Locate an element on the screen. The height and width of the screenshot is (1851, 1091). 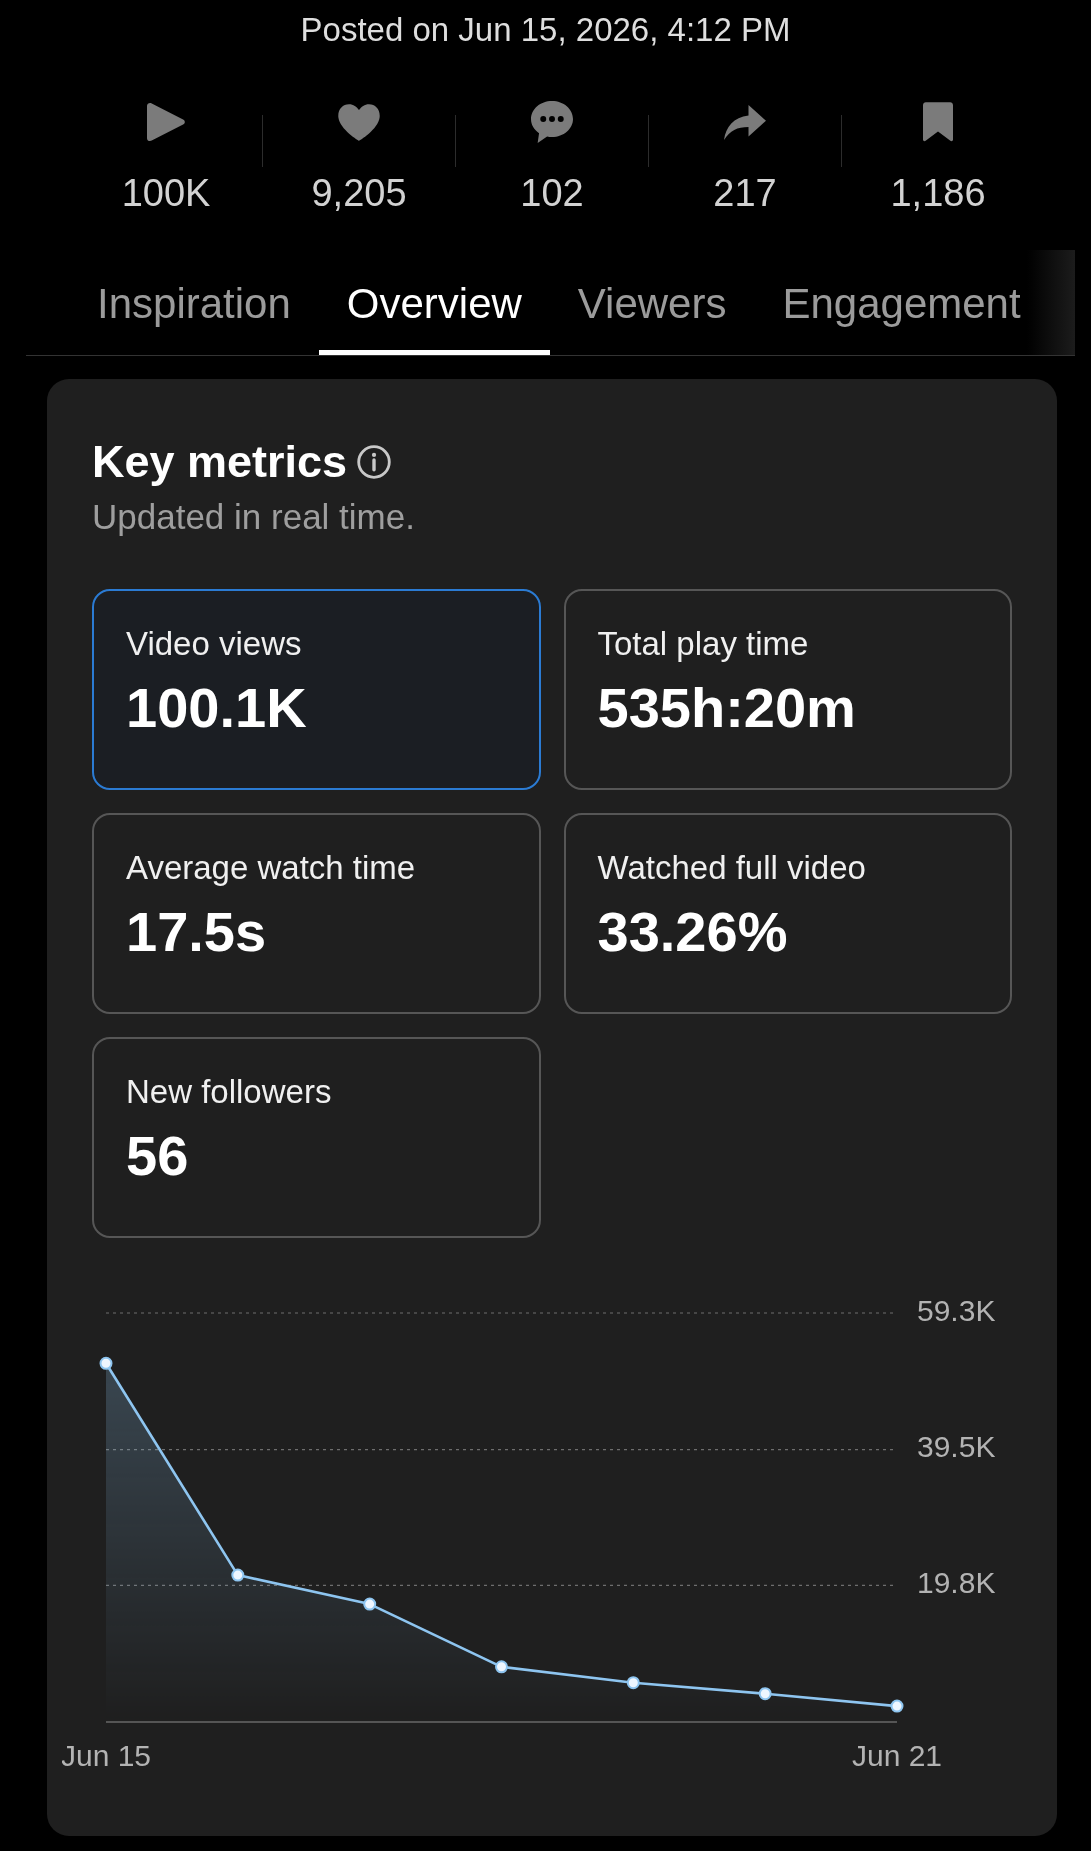
metric-card: Total play time 535h:20m is located at coordinates (787, 689).